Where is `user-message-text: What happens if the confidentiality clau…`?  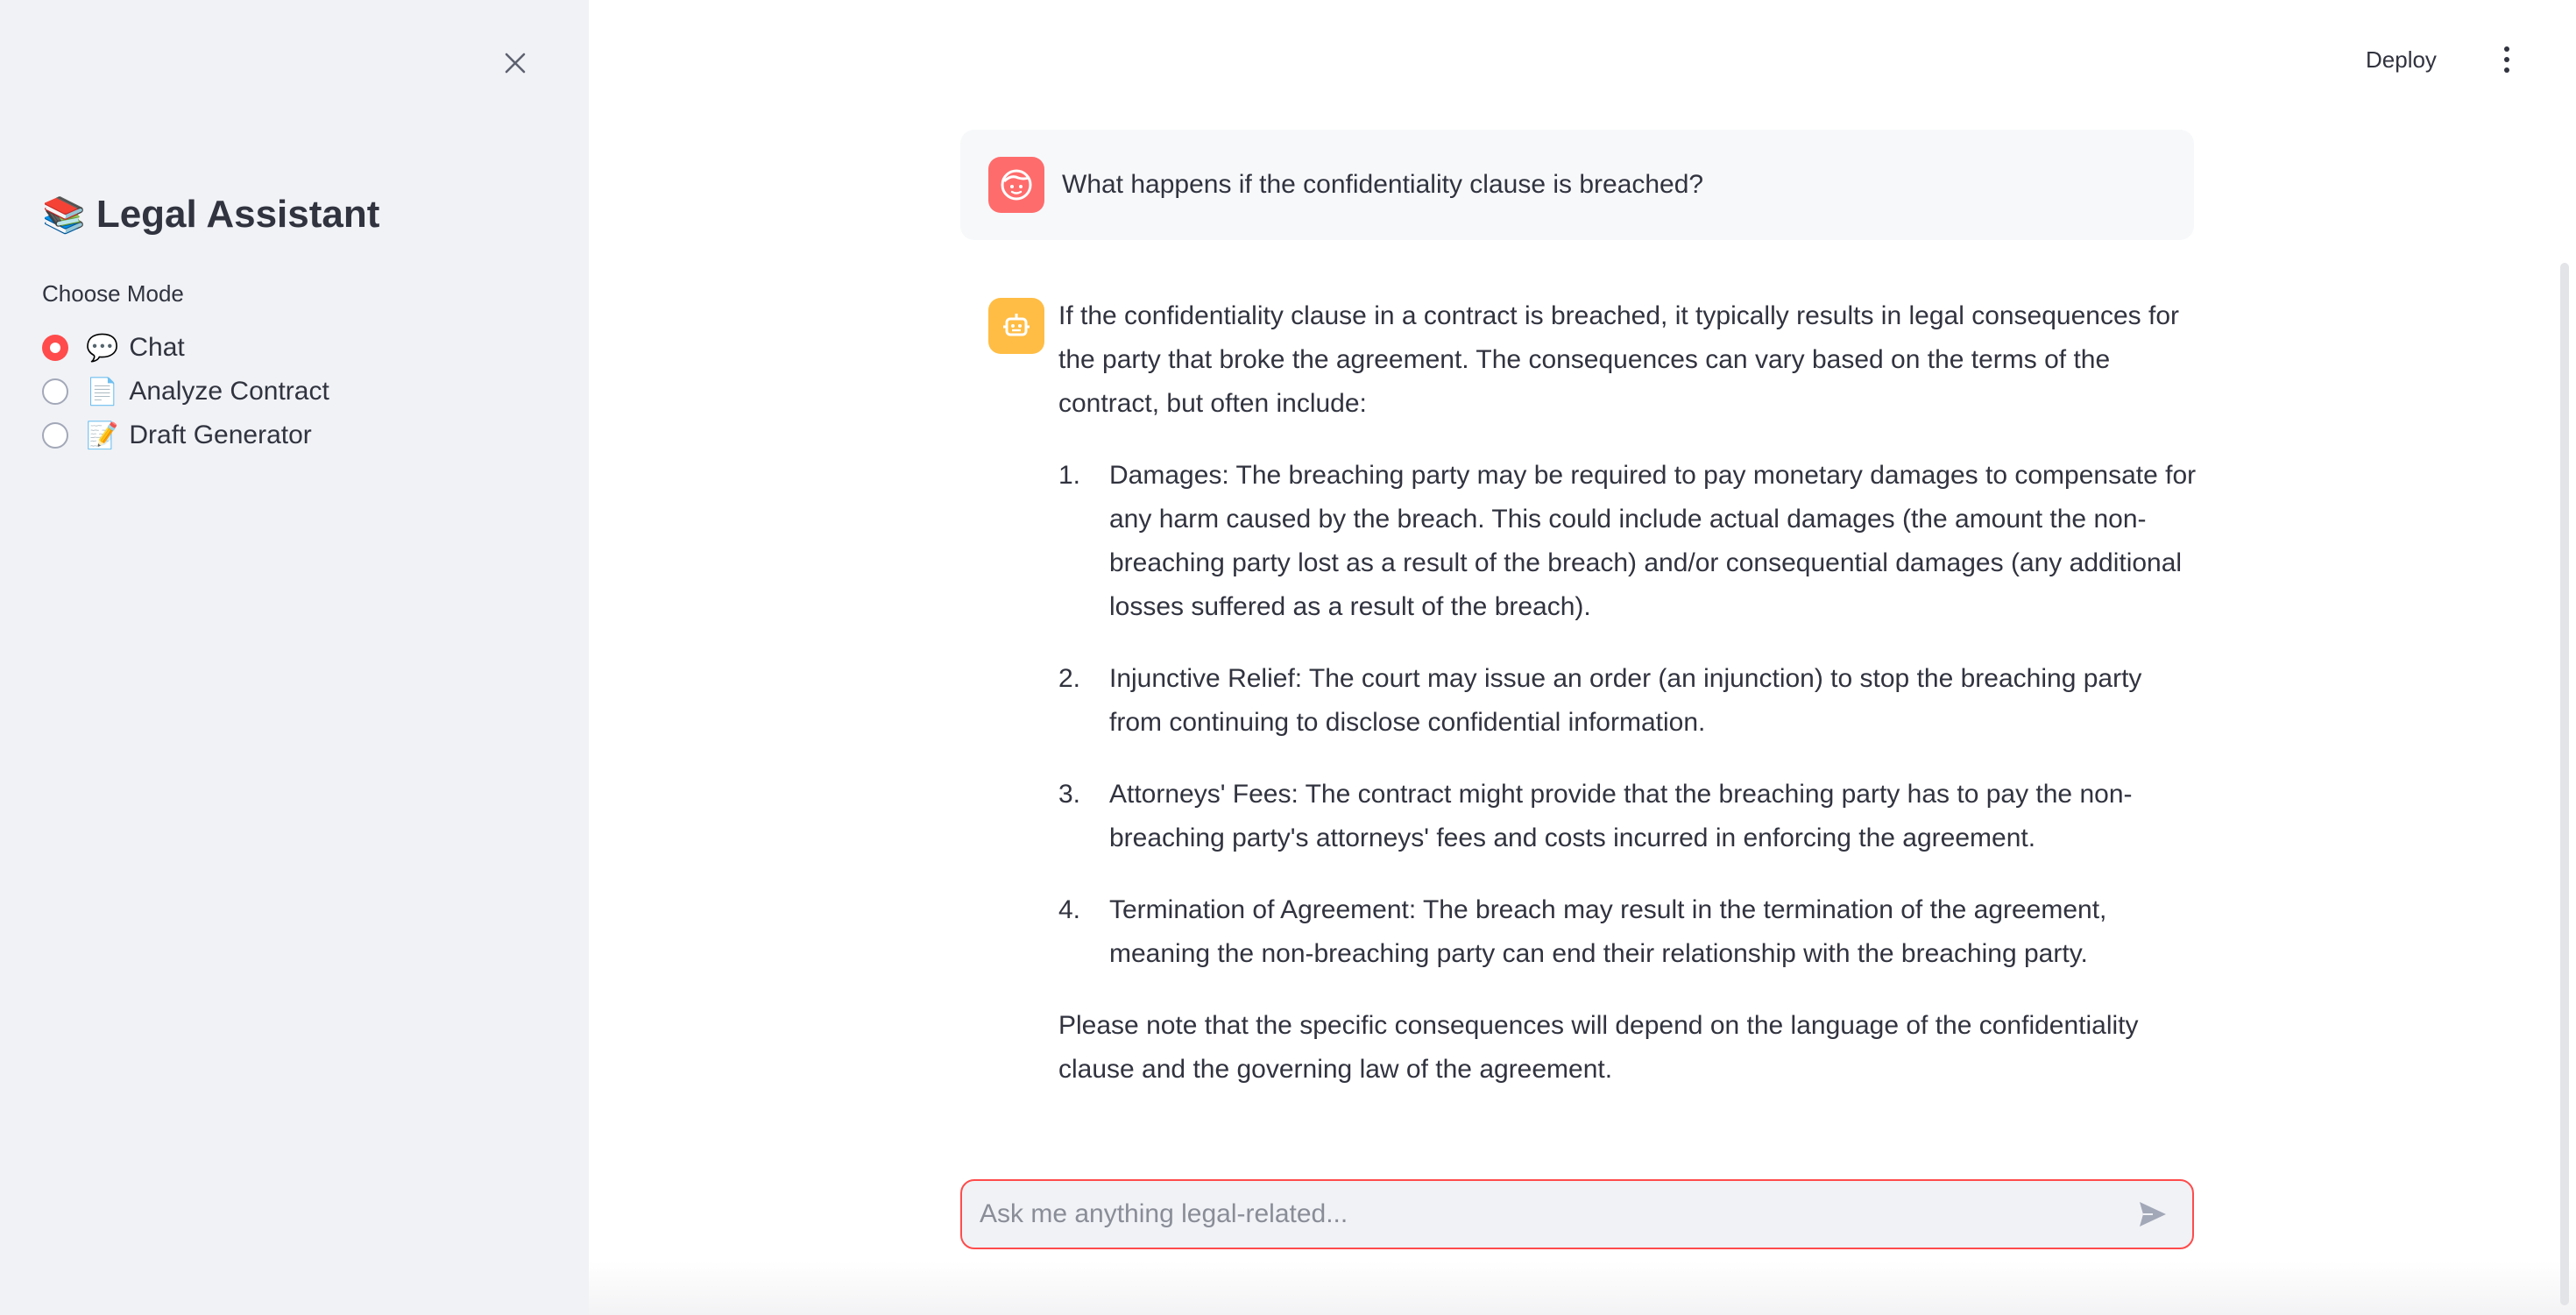 user-message-text: What happens if the confidentiality clau… is located at coordinates (1383, 184).